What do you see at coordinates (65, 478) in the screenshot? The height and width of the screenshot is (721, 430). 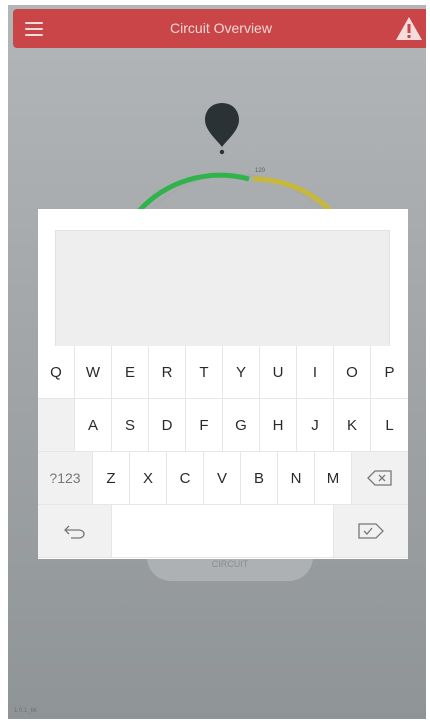 I see `key-symbols: ?123` at bounding box center [65, 478].